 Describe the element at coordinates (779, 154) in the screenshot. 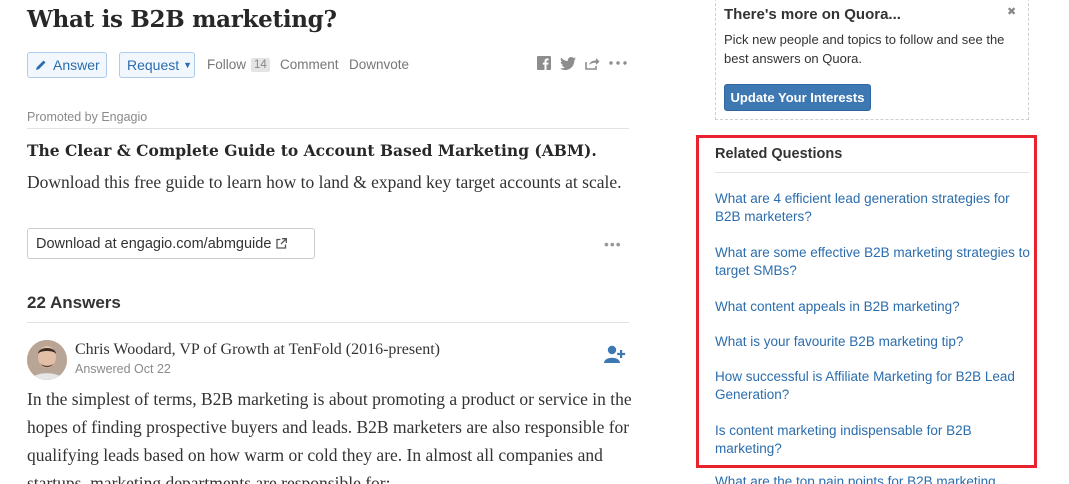

I see `related-questions-title: Related Questions` at that location.